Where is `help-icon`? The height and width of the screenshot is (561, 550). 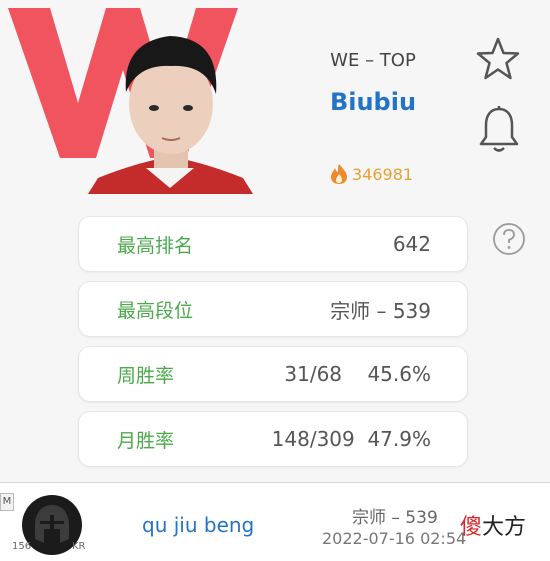
help-icon is located at coordinates (509, 239).